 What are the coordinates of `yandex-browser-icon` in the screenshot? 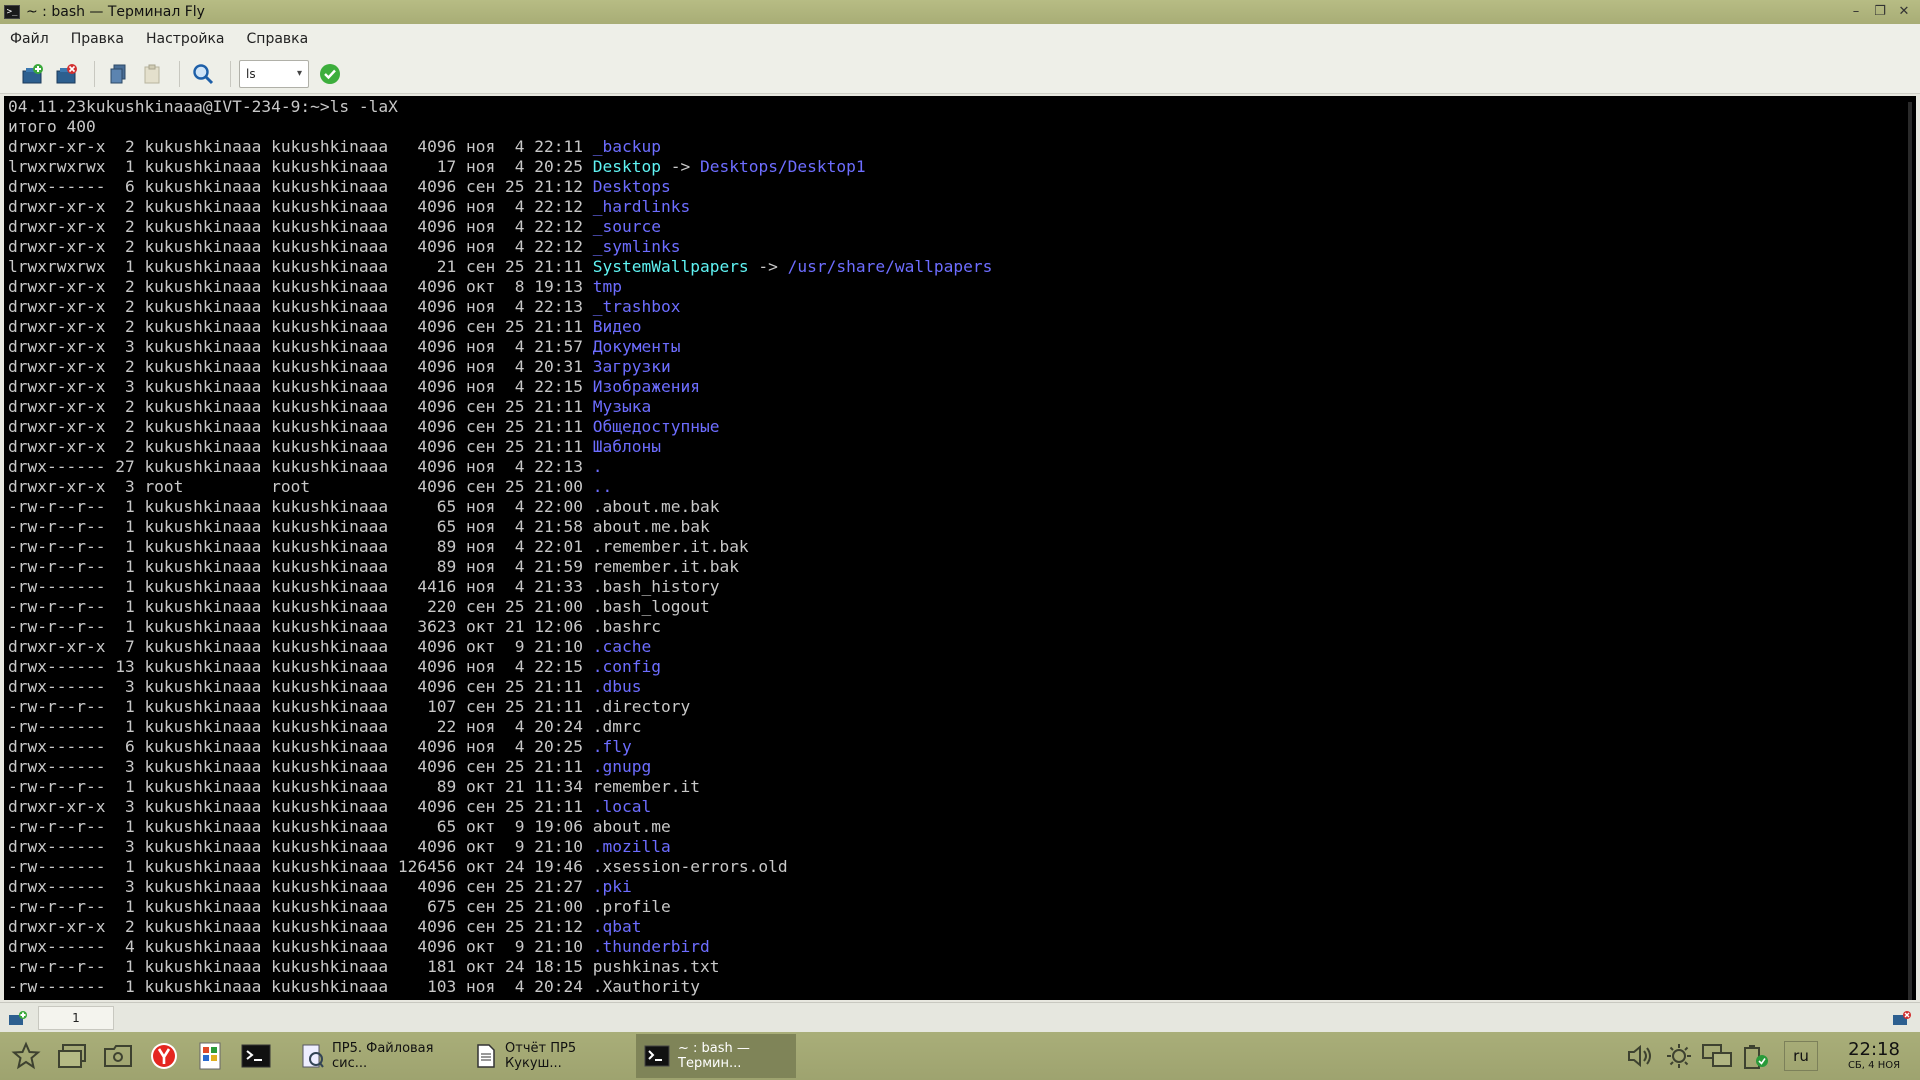 It's located at (164, 1056).